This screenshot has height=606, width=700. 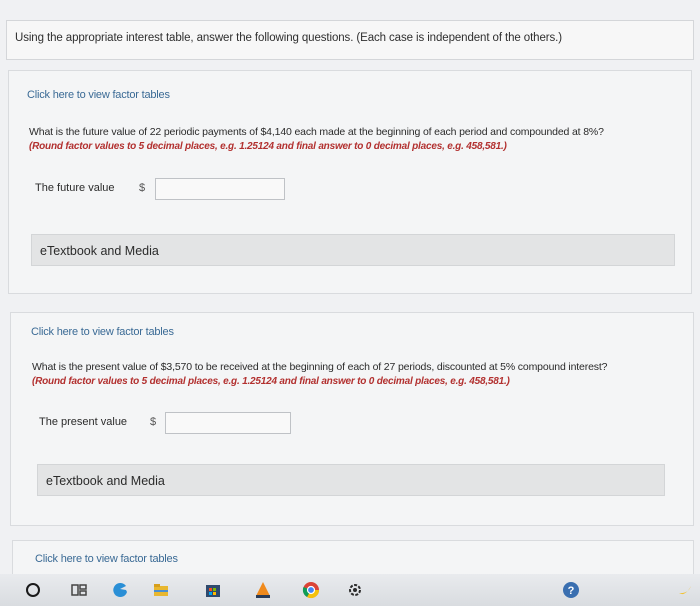 What do you see at coordinates (311, 590) in the screenshot?
I see `chrome-icon` at bounding box center [311, 590].